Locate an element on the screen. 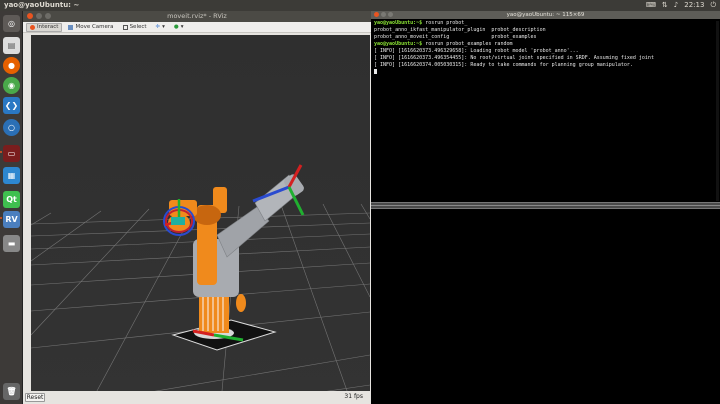 The image size is (720, 404). terminal-line: yao@yaoUbuntu:~$ rosrun probot_ is located at coordinates (421, 23).